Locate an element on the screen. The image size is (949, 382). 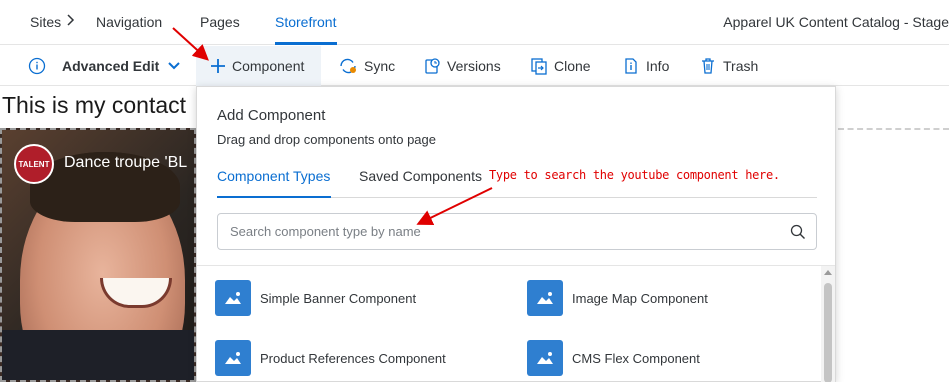
versions-icon is located at coordinates (432, 66).